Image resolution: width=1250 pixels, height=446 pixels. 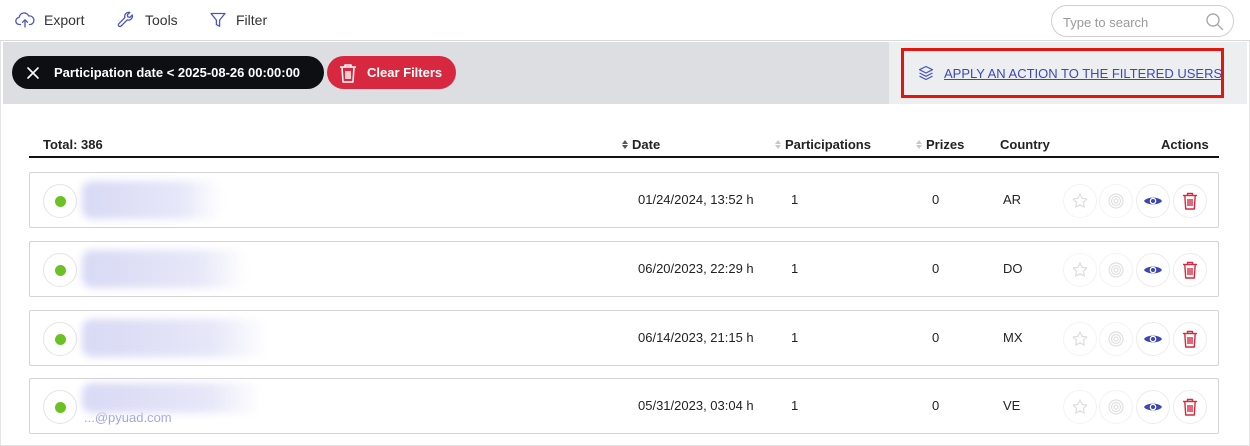 I want to click on export-button: Export, so click(x=49, y=20).